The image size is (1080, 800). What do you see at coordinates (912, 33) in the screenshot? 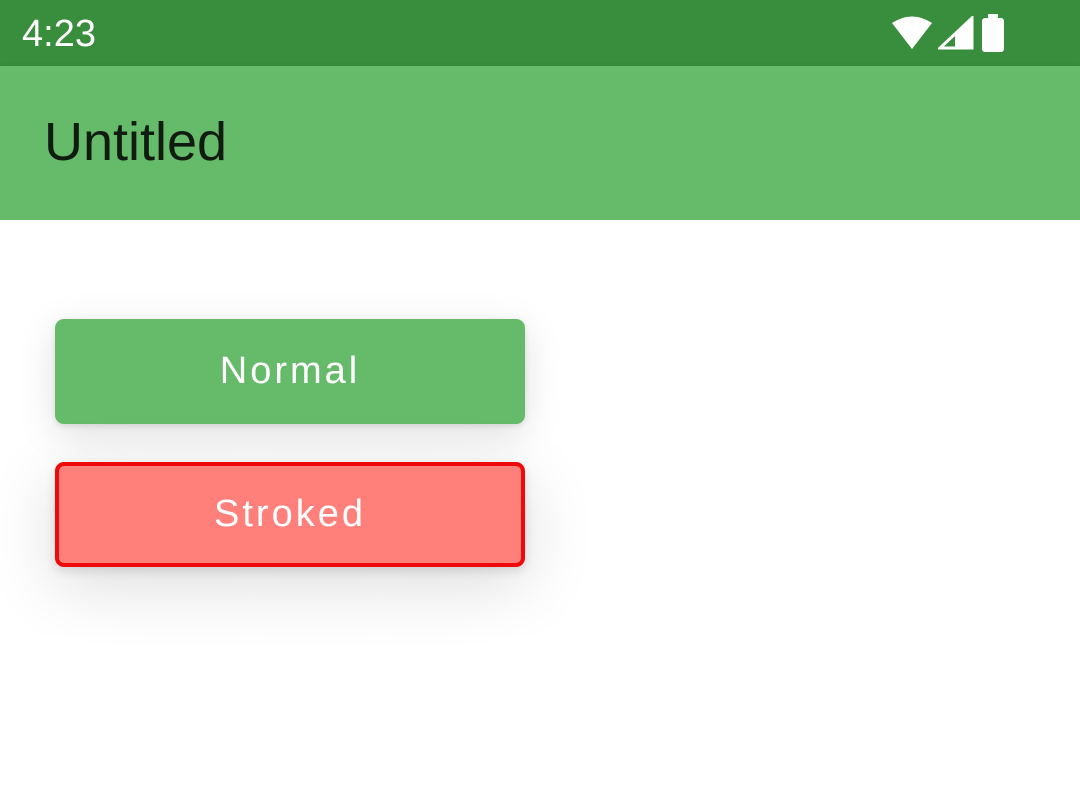
I see `wifi-icon` at bounding box center [912, 33].